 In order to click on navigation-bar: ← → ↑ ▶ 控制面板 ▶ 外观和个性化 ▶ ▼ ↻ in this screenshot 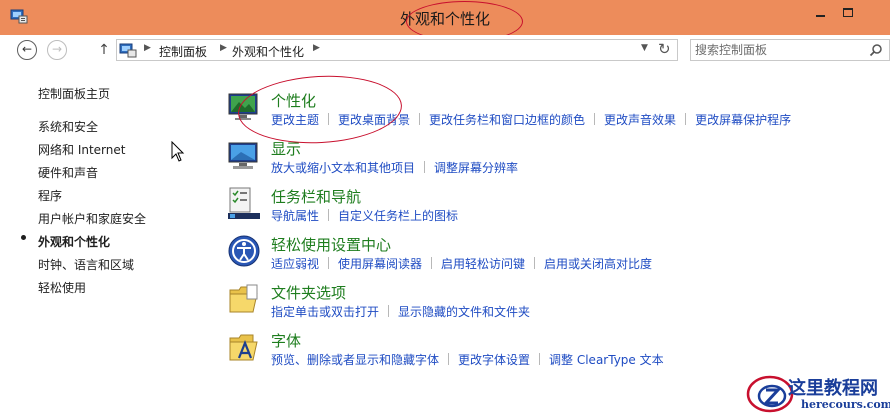, I will do `click(445, 51)`.